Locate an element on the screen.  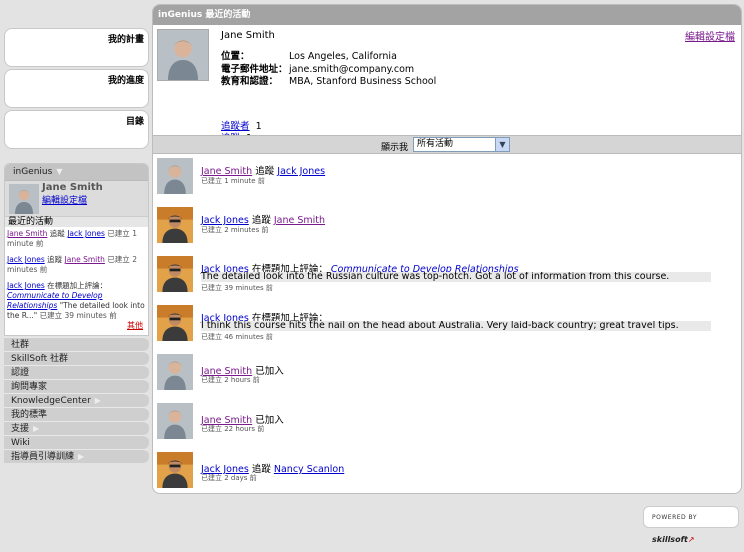
email-label: 電子郵件地址： is located at coordinates (254, 69).